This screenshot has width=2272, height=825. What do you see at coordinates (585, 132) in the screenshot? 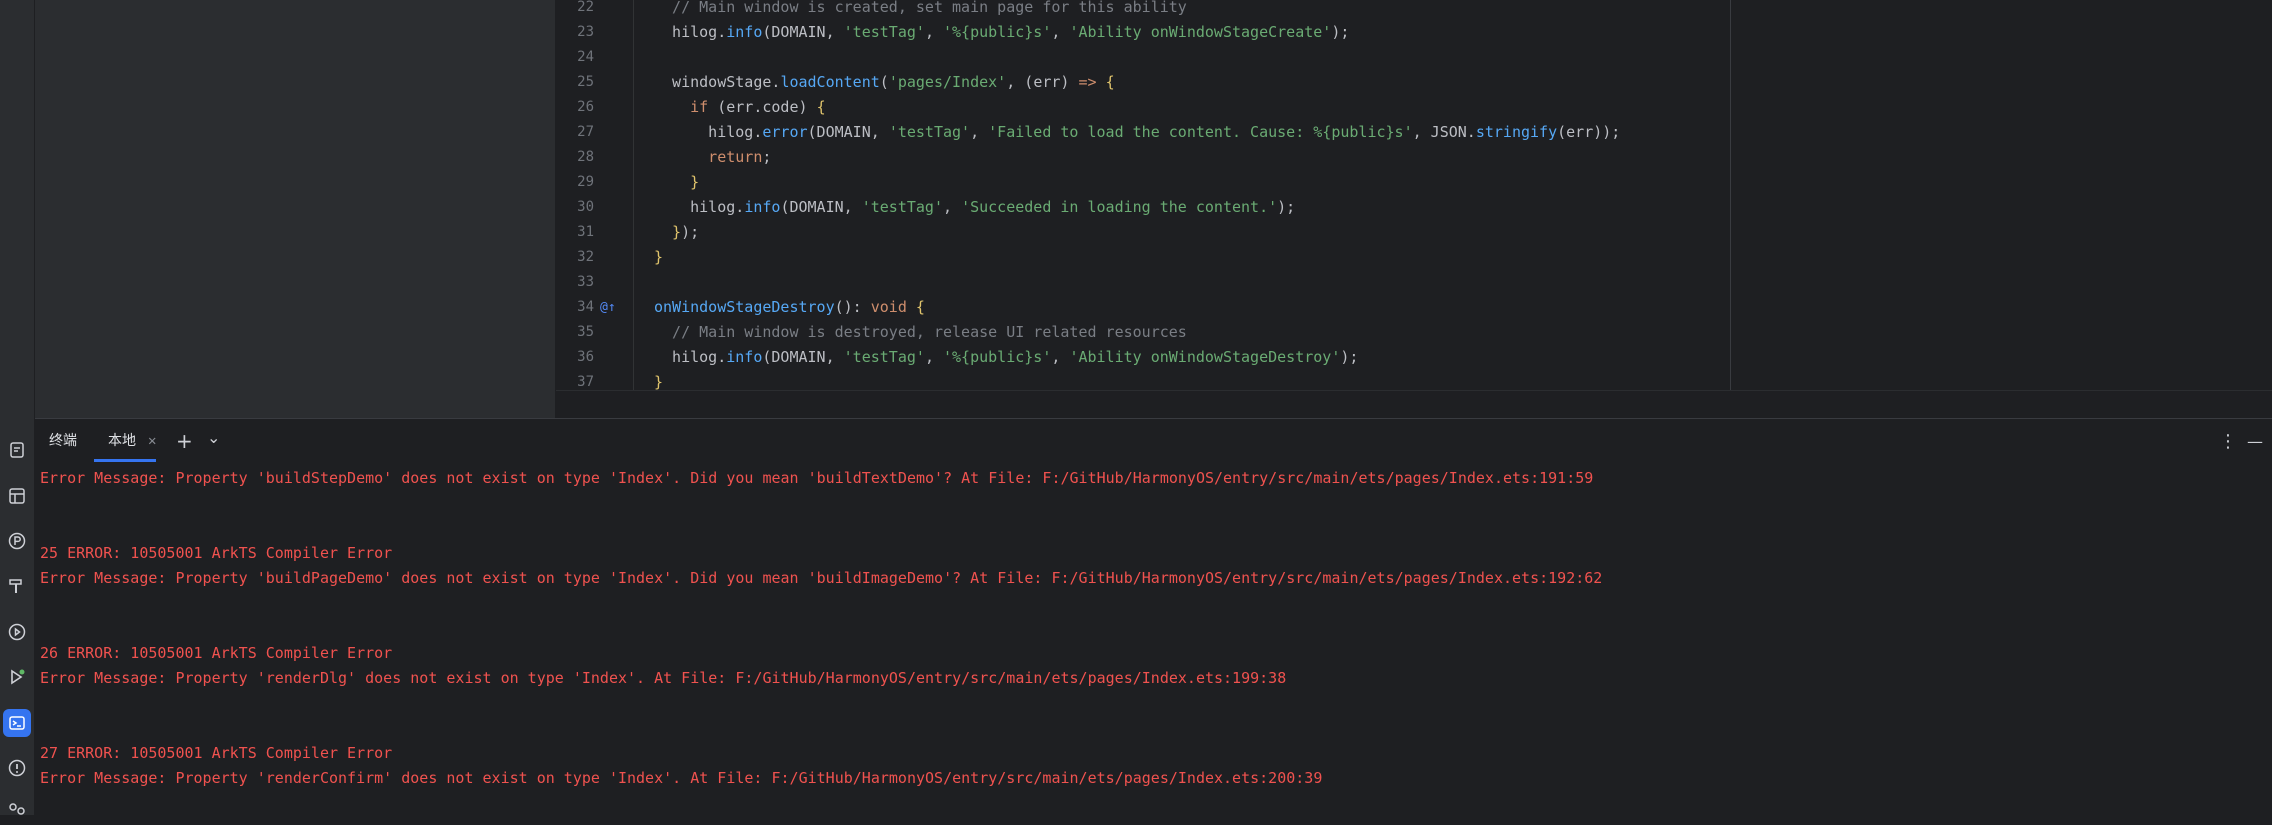
I see `line-number: 27` at bounding box center [585, 132].